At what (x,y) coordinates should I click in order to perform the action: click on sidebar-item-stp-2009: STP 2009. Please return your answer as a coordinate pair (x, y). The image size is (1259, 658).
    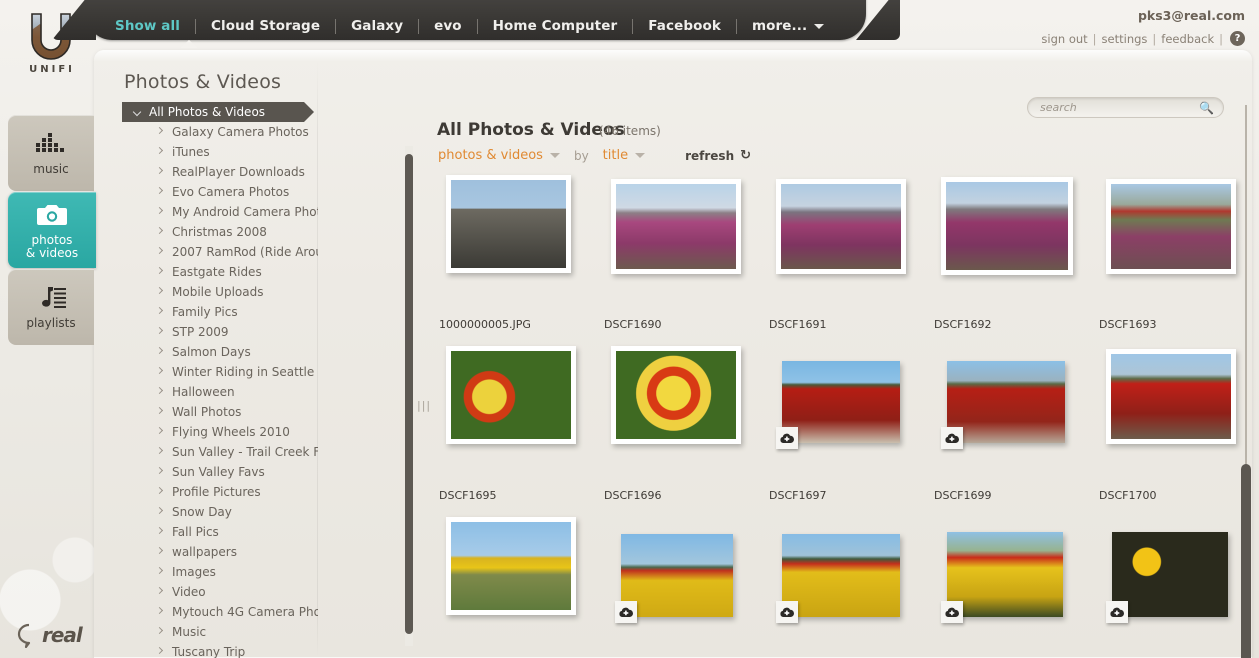
    Looking at the image, I should click on (220, 332).